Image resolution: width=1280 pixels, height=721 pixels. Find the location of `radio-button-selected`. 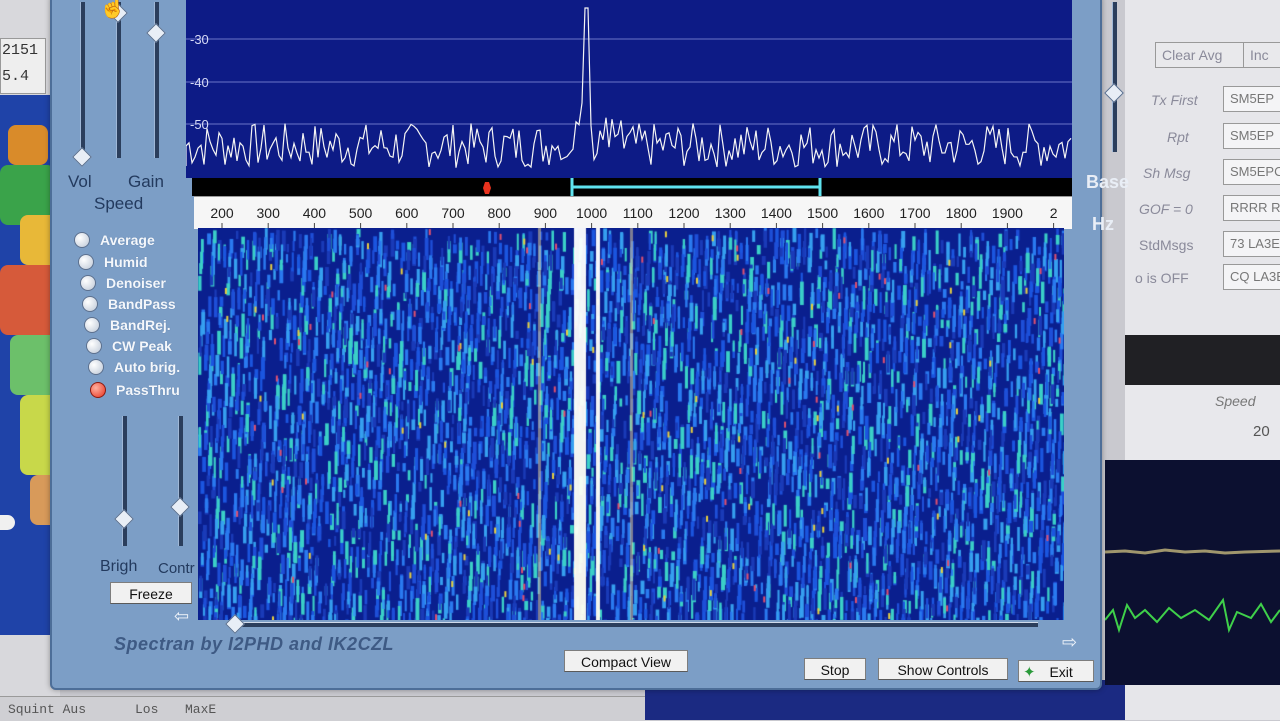

radio-button-selected is located at coordinates (98, 390).